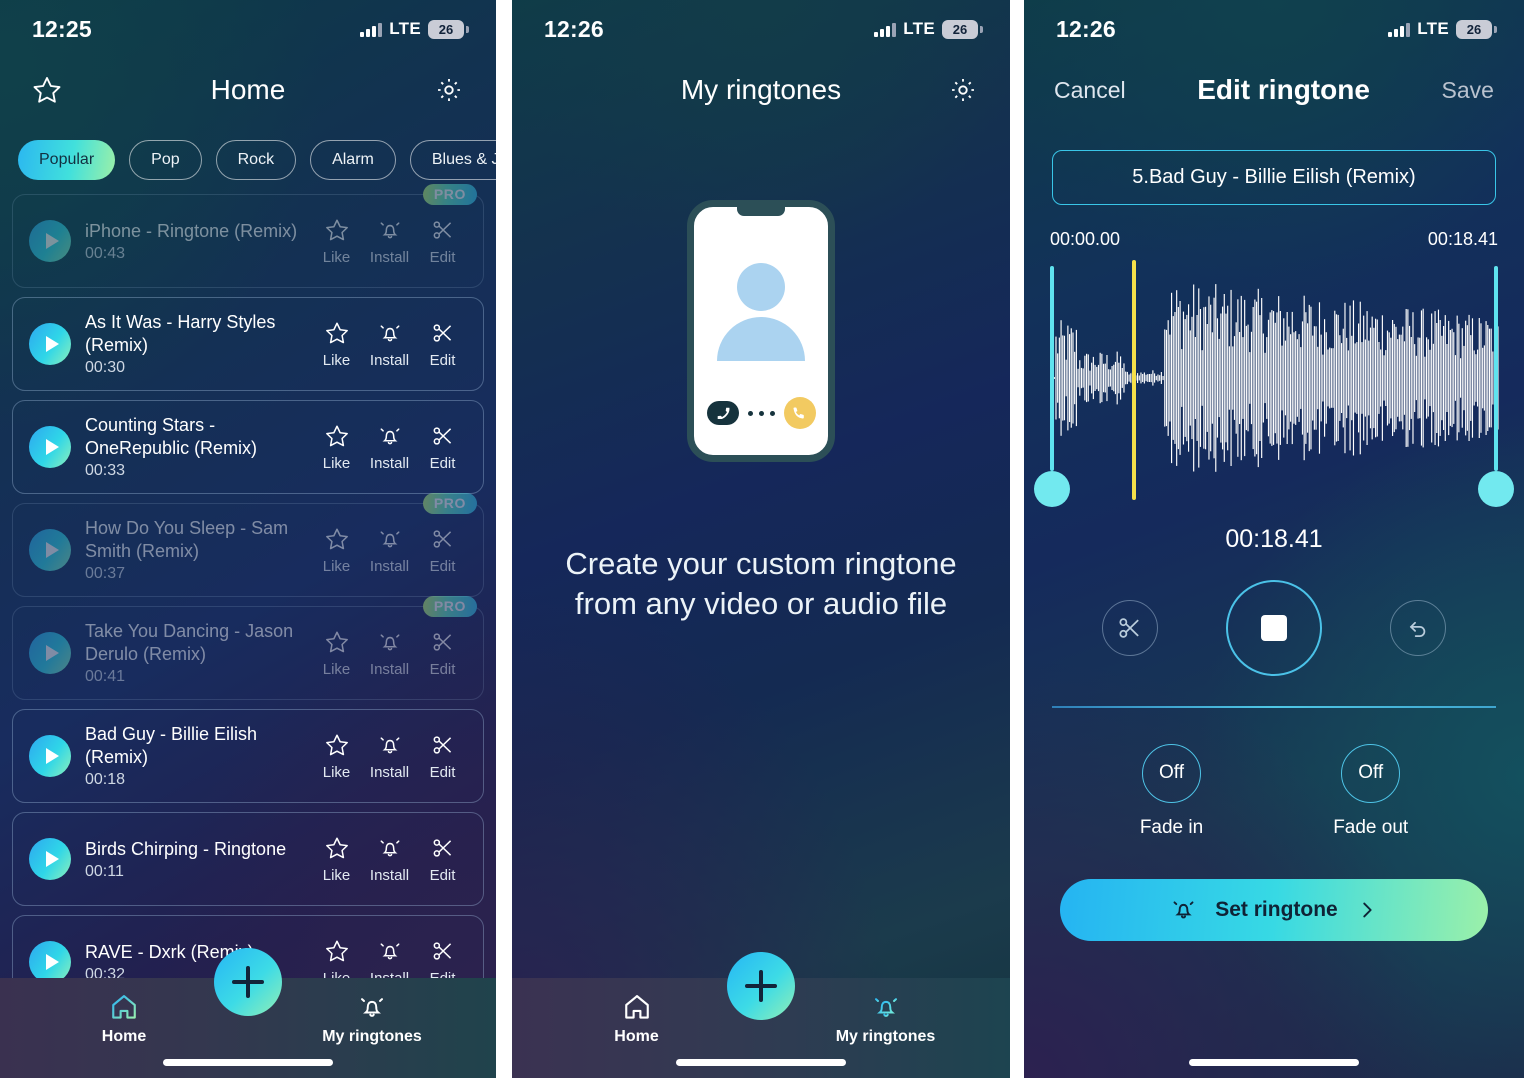 The height and width of the screenshot is (1078, 1524). What do you see at coordinates (47, 90) in the screenshot?
I see `star-icon` at bounding box center [47, 90].